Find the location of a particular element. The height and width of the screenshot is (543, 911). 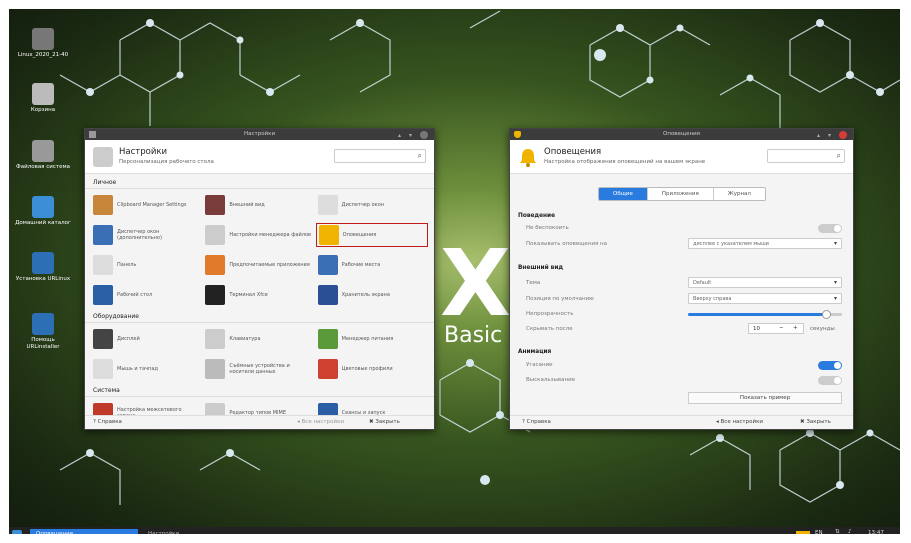

settings-item: Съёмные устройства и носители данных is located at coordinates (259, 369).